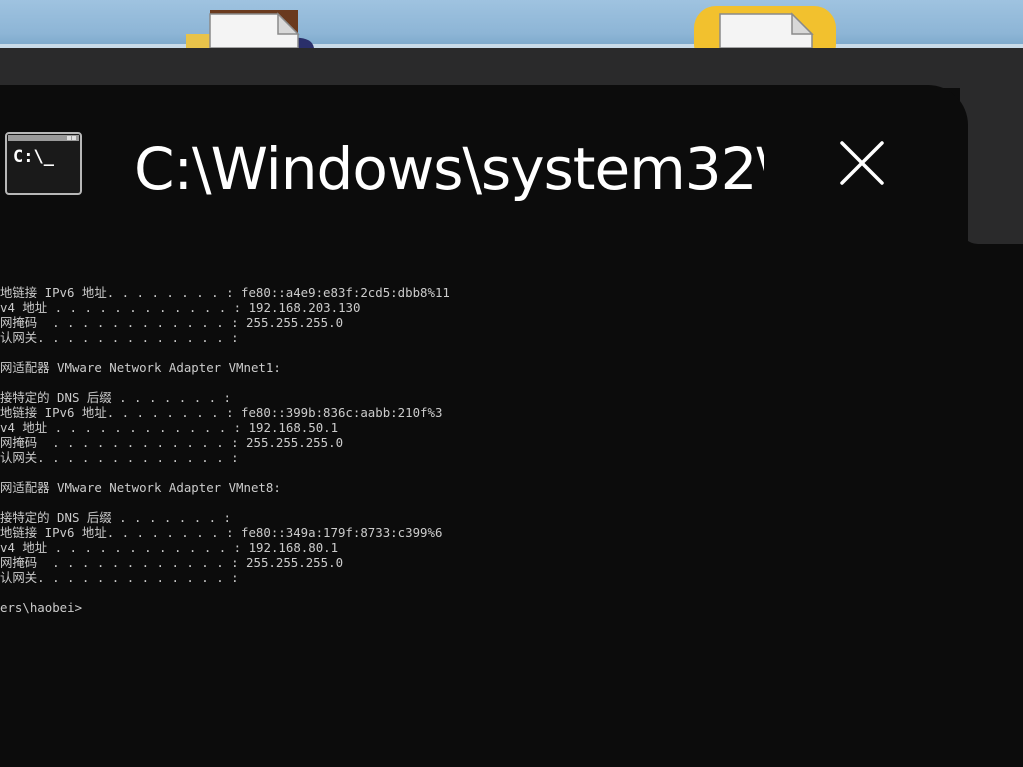  I want to click on adjacent-panel, so click(991, 166).